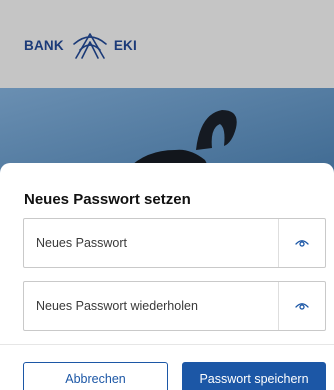  I want to click on show-password-button, so click(302, 243).